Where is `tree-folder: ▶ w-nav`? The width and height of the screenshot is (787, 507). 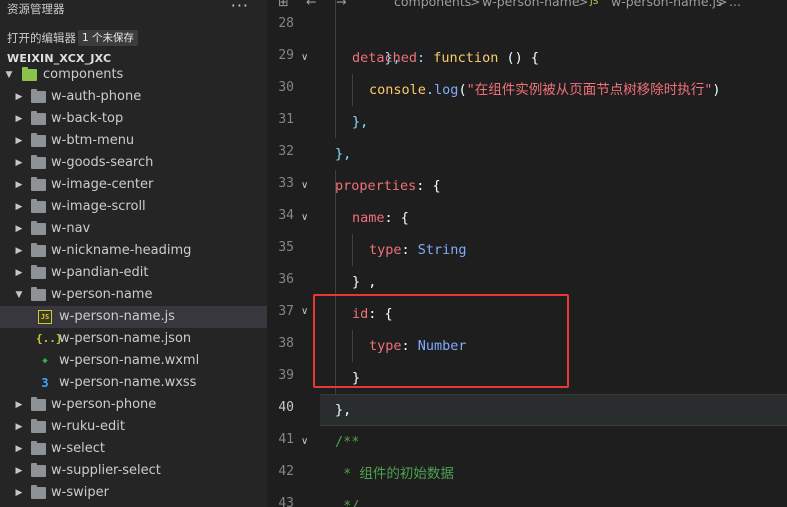
tree-folder: ▶ w-nav is located at coordinates (133, 229).